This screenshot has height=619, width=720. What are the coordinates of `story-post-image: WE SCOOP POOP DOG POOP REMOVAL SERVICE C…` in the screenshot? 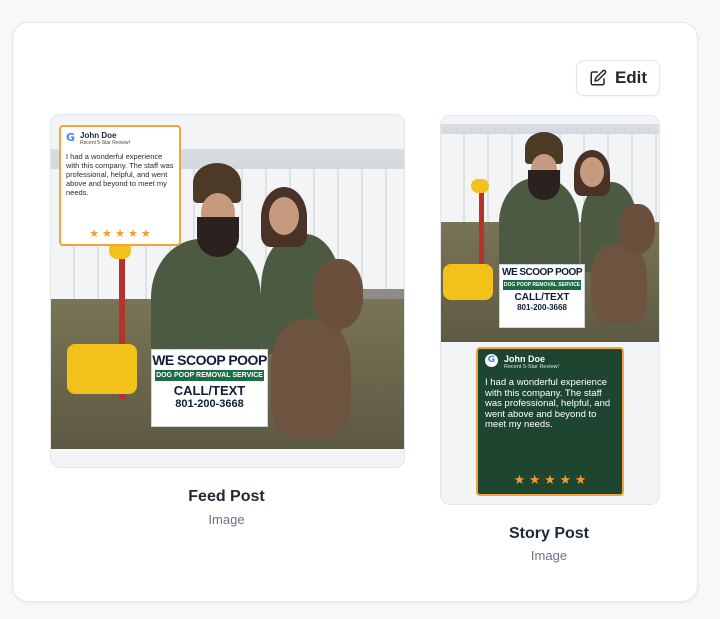 It's located at (550, 233).